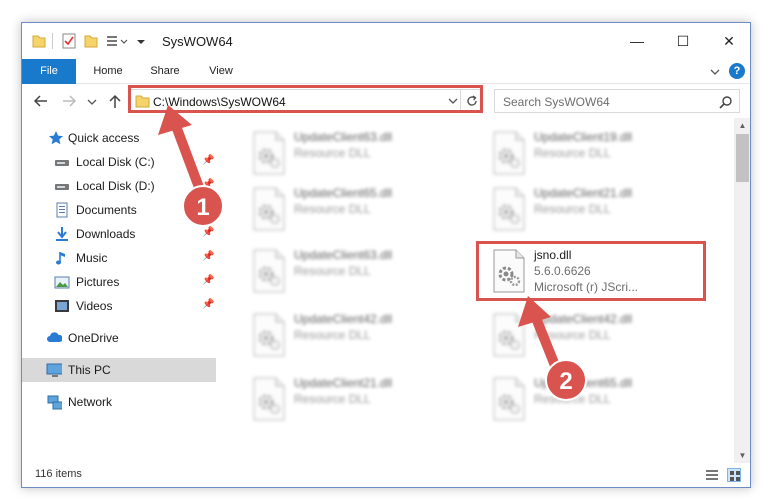 This screenshot has height=501, width=769. What do you see at coordinates (119, 402) in the screenshot?
I see `nav-item-network: Network` at bounding box center [119, 402].